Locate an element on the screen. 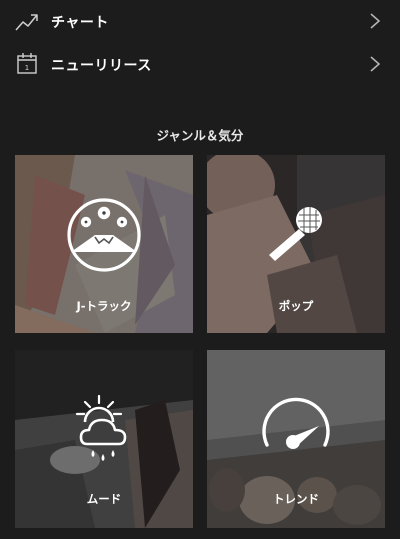  trending-up-icon is located at coordinates (26, 22).